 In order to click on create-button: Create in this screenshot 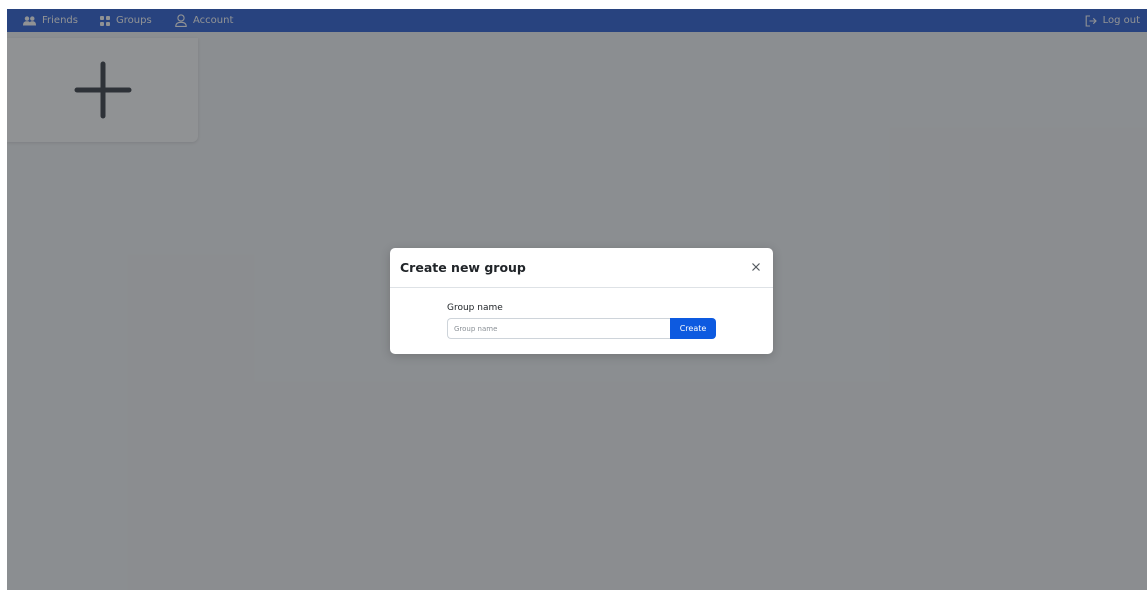, I will do `click(693, 328)`.